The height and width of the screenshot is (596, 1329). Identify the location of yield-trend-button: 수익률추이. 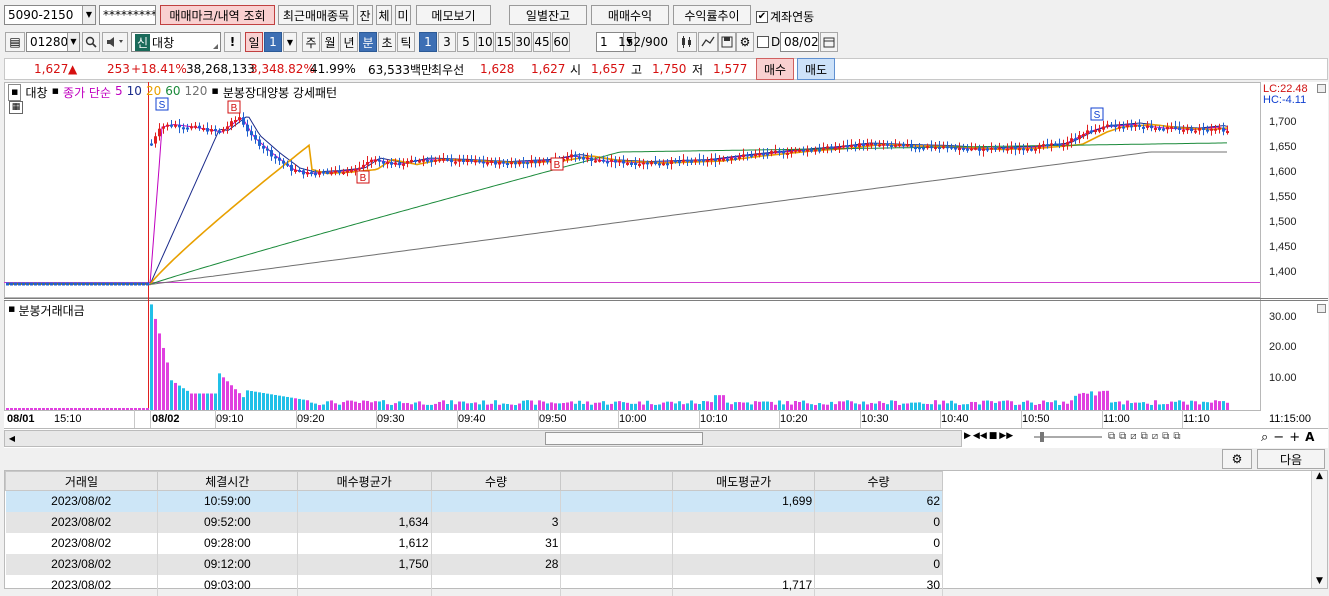
(712, 15).